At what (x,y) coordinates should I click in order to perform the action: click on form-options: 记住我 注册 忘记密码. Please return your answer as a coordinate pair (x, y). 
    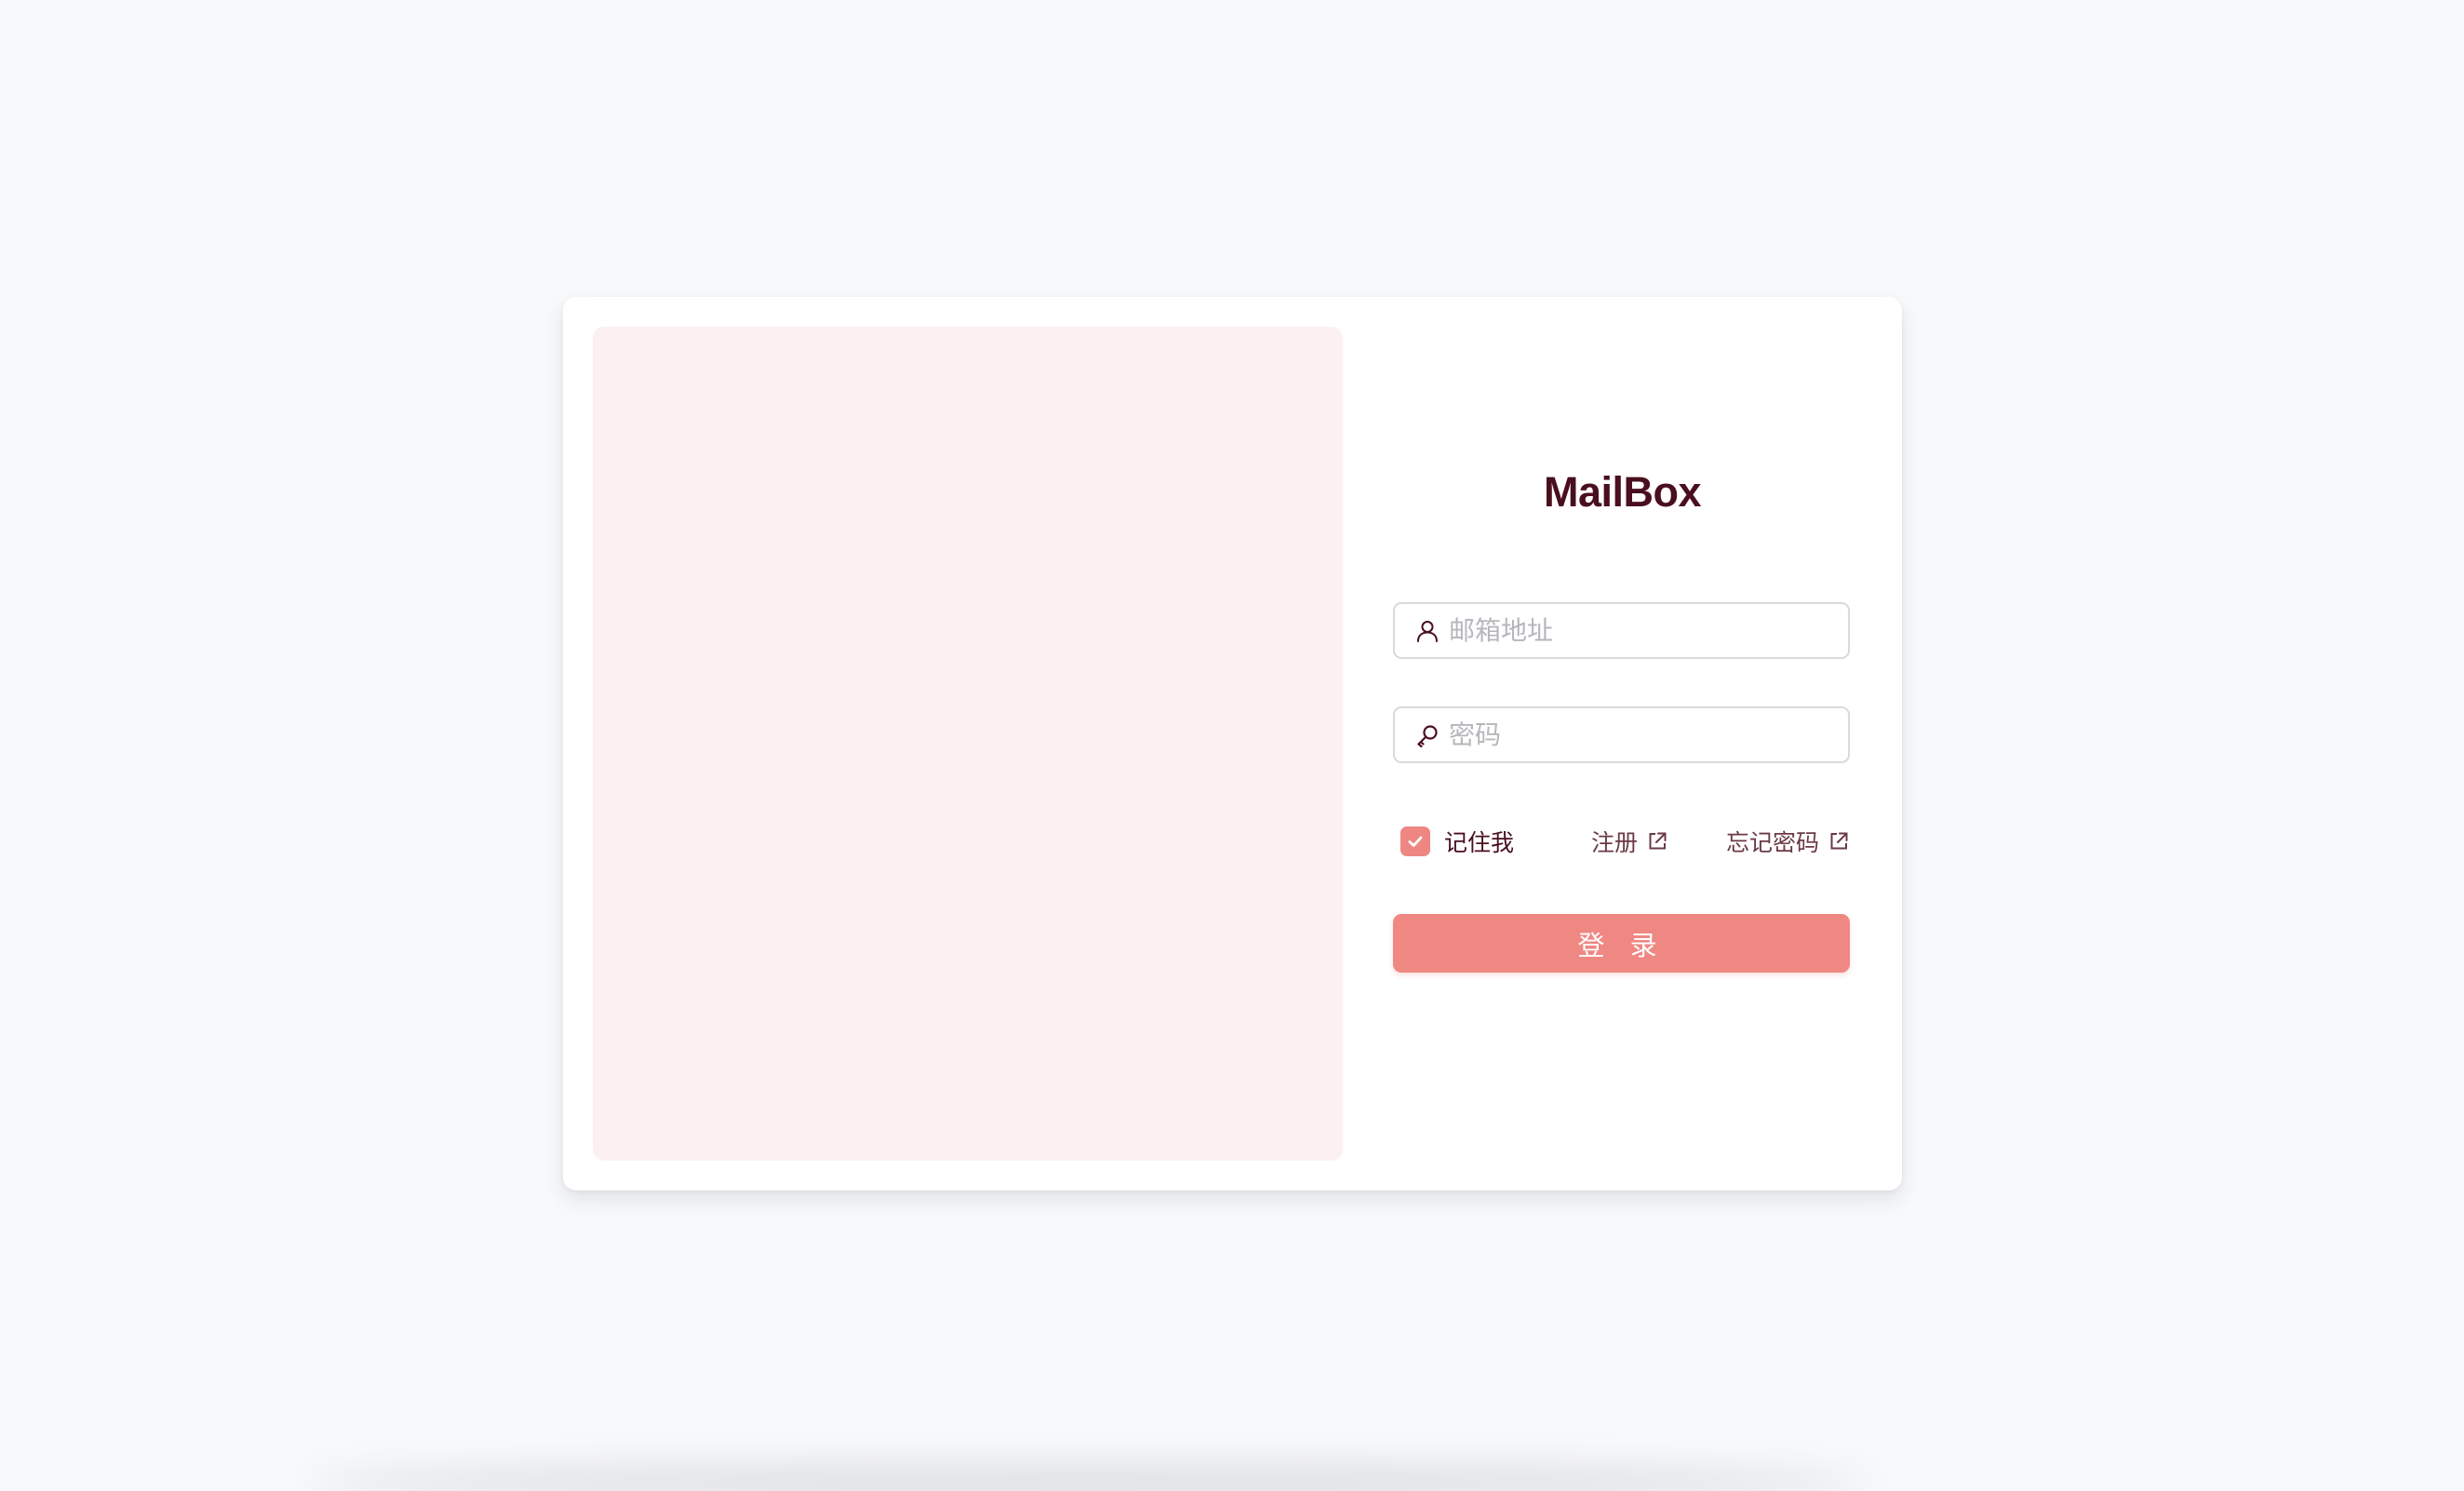
    Looking at the image, I should click on (1621, 840).